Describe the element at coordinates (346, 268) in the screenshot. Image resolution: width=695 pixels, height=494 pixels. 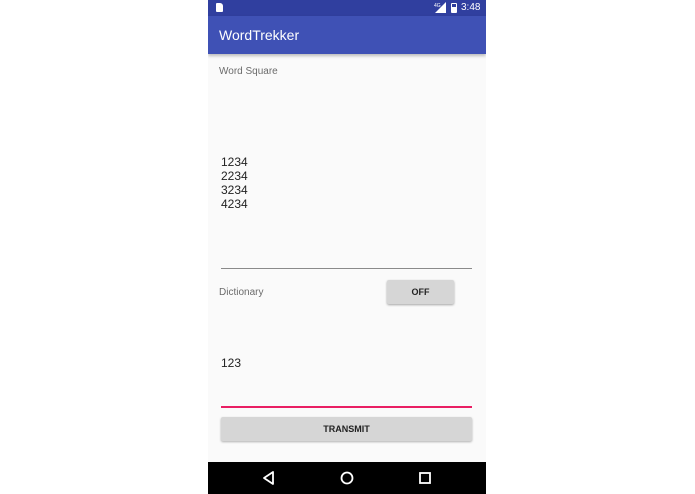
I see `word-square-underline` at that location.